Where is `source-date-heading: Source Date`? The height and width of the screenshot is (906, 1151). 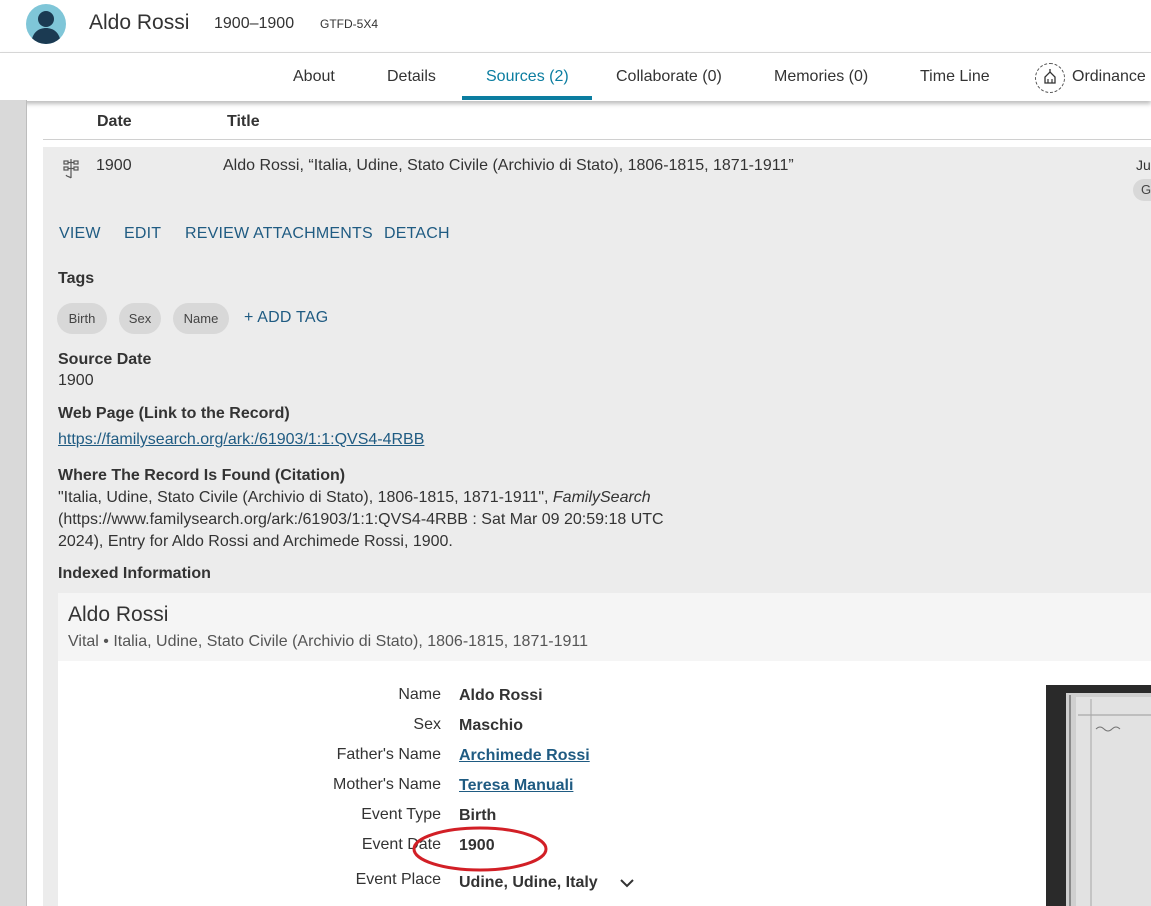
source-date-heading: Source Date is located at coordinates (105, 359).